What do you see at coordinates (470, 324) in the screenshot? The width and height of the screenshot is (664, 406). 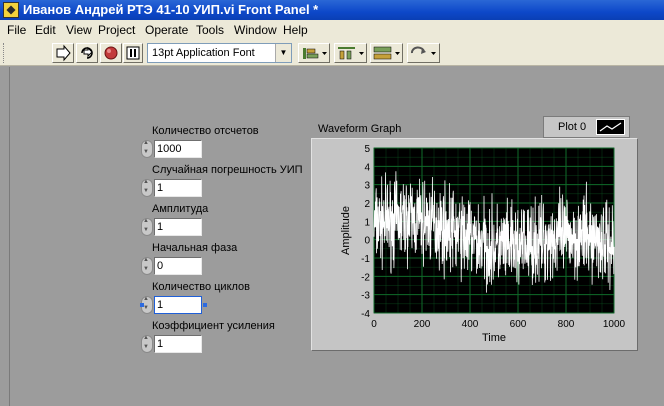 I see `x-tick-label: 400` at bounding box center [470, 324].